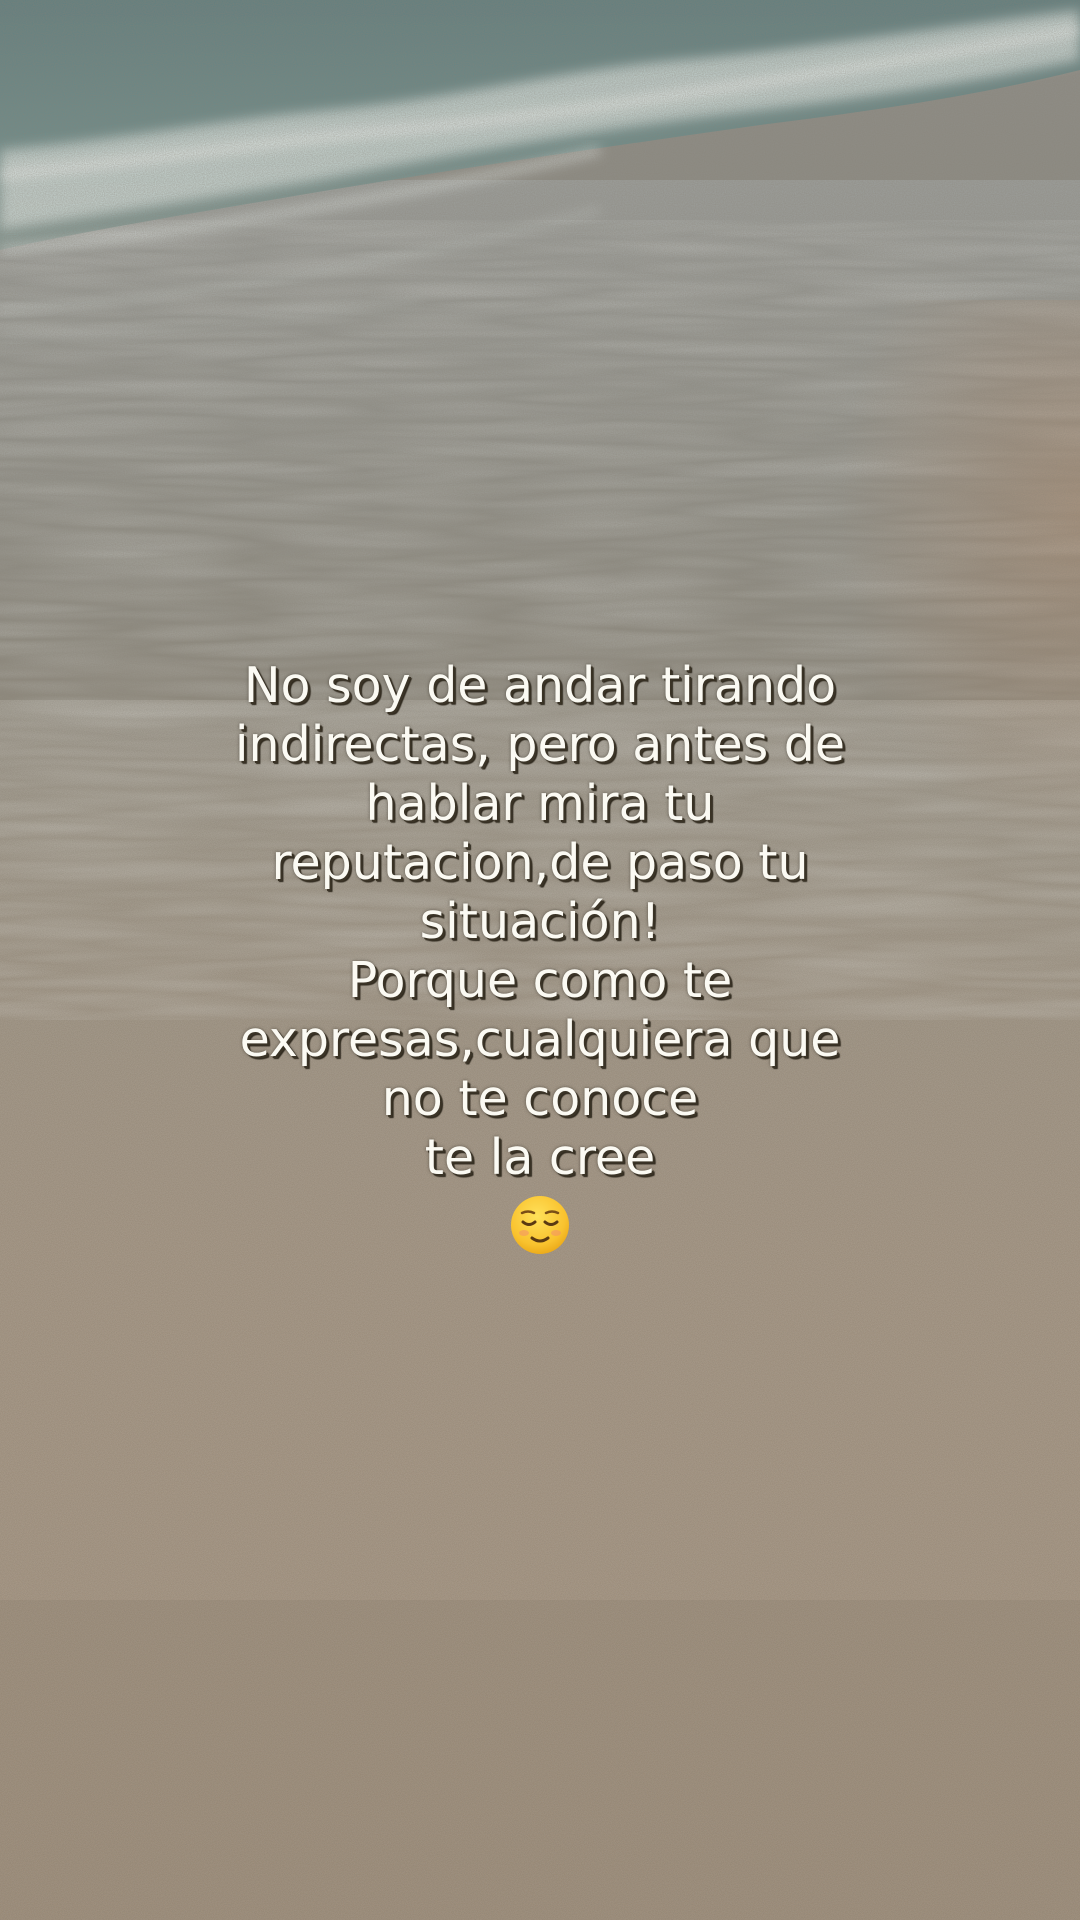 This screenshot has height=1920, width=1080. I want to click on caption-line: Porque como te, so click(540, 980).